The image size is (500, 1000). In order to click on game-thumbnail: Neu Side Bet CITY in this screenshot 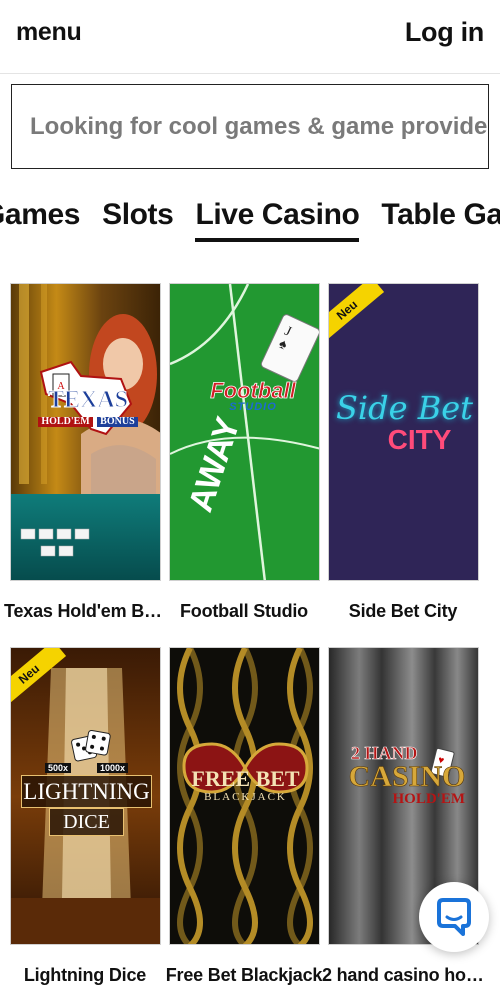, I will do `click(403, 432)`.